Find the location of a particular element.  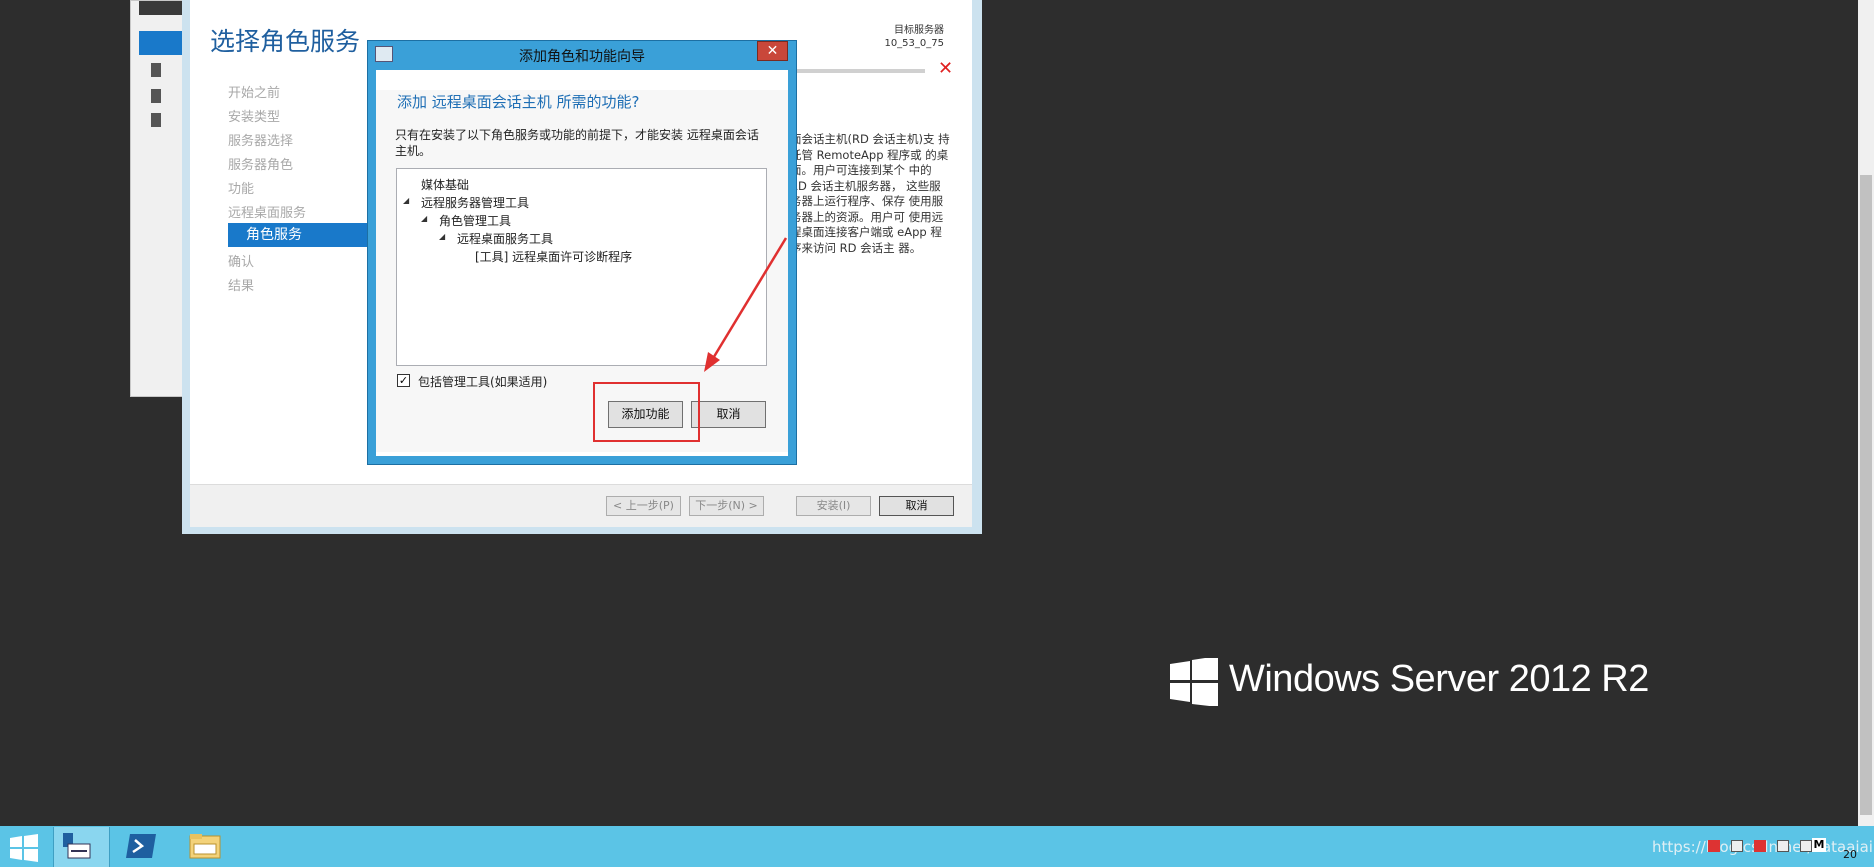

step-server-roles: 服务器角色 is located at coordinates (260, 163).